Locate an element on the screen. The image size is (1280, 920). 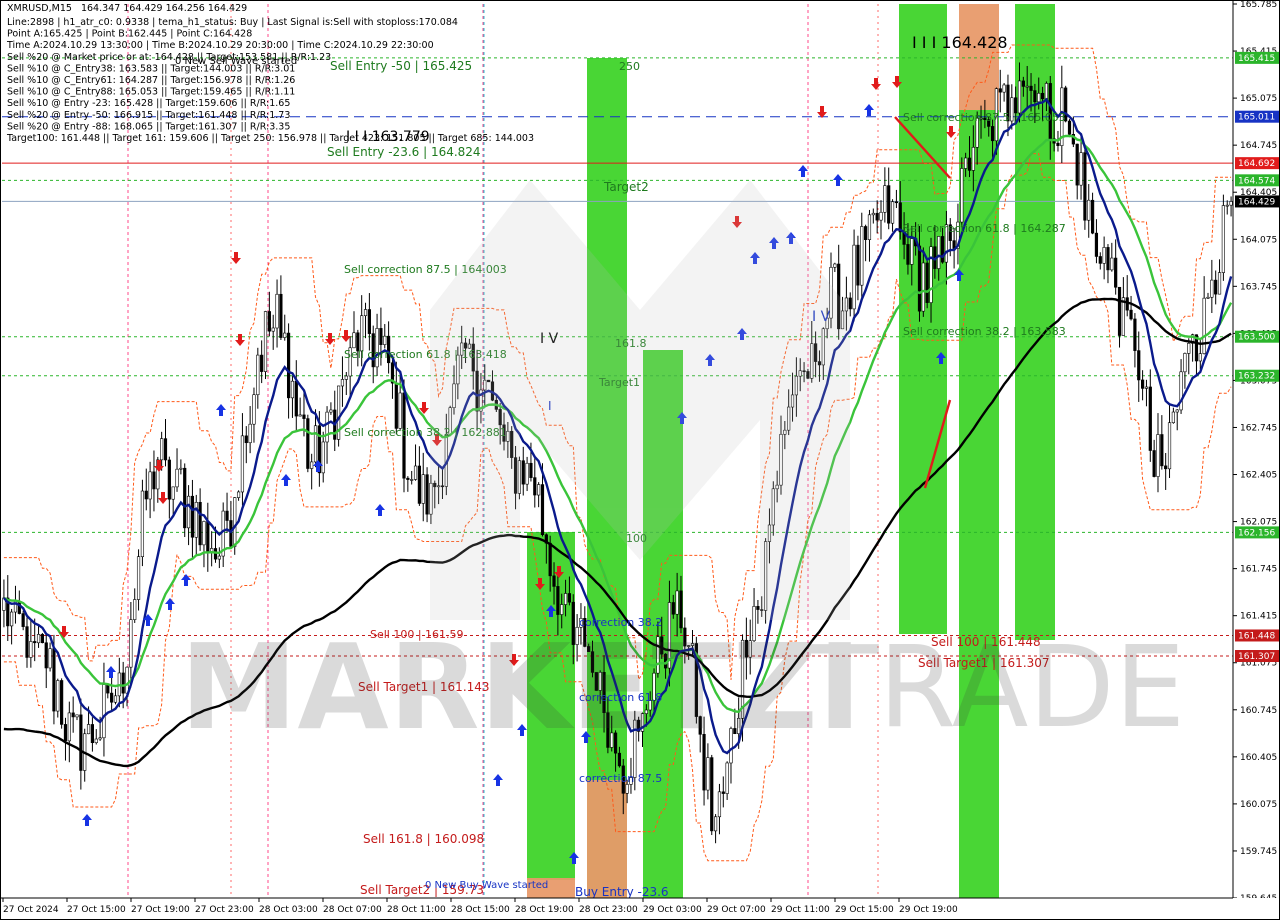
price-tick-label: 162.405 is located at coordinates (1258, 476).